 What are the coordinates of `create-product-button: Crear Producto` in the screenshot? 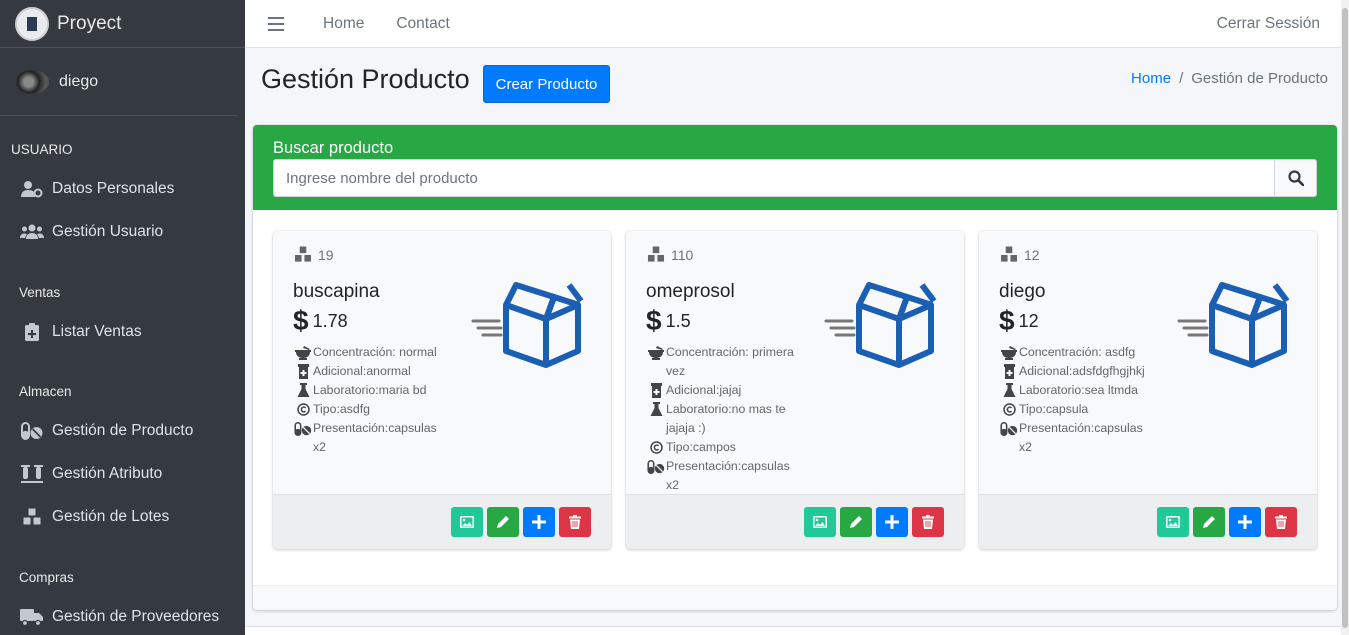 It's located at (546, 84).